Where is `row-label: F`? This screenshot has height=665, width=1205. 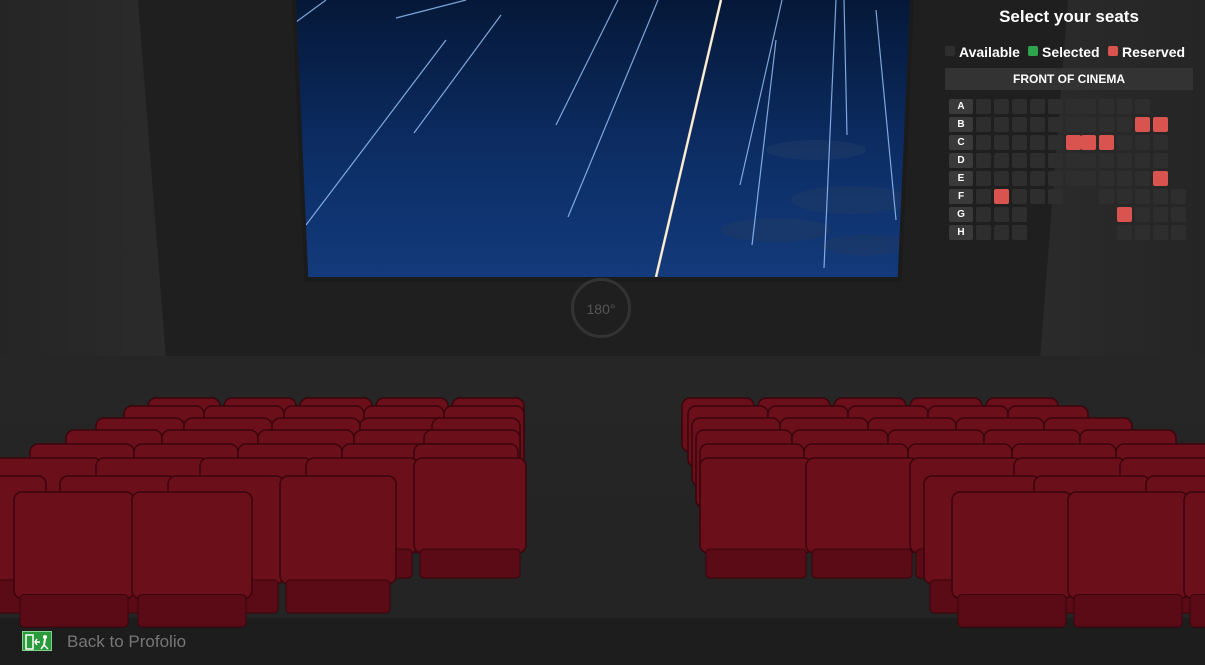 row-label: F is located at coordinates (961, 196).